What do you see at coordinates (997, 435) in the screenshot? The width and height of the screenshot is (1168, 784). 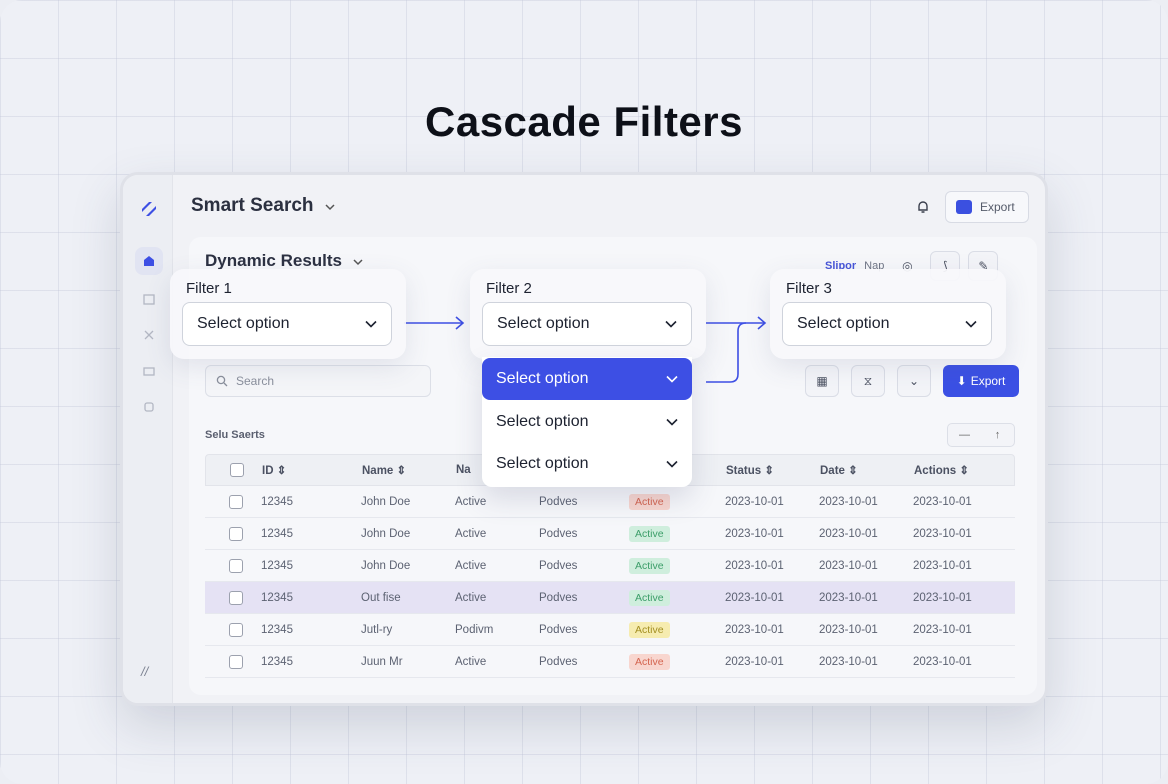 I see `sort-icon: ↑` at bounding box center [997, 435].